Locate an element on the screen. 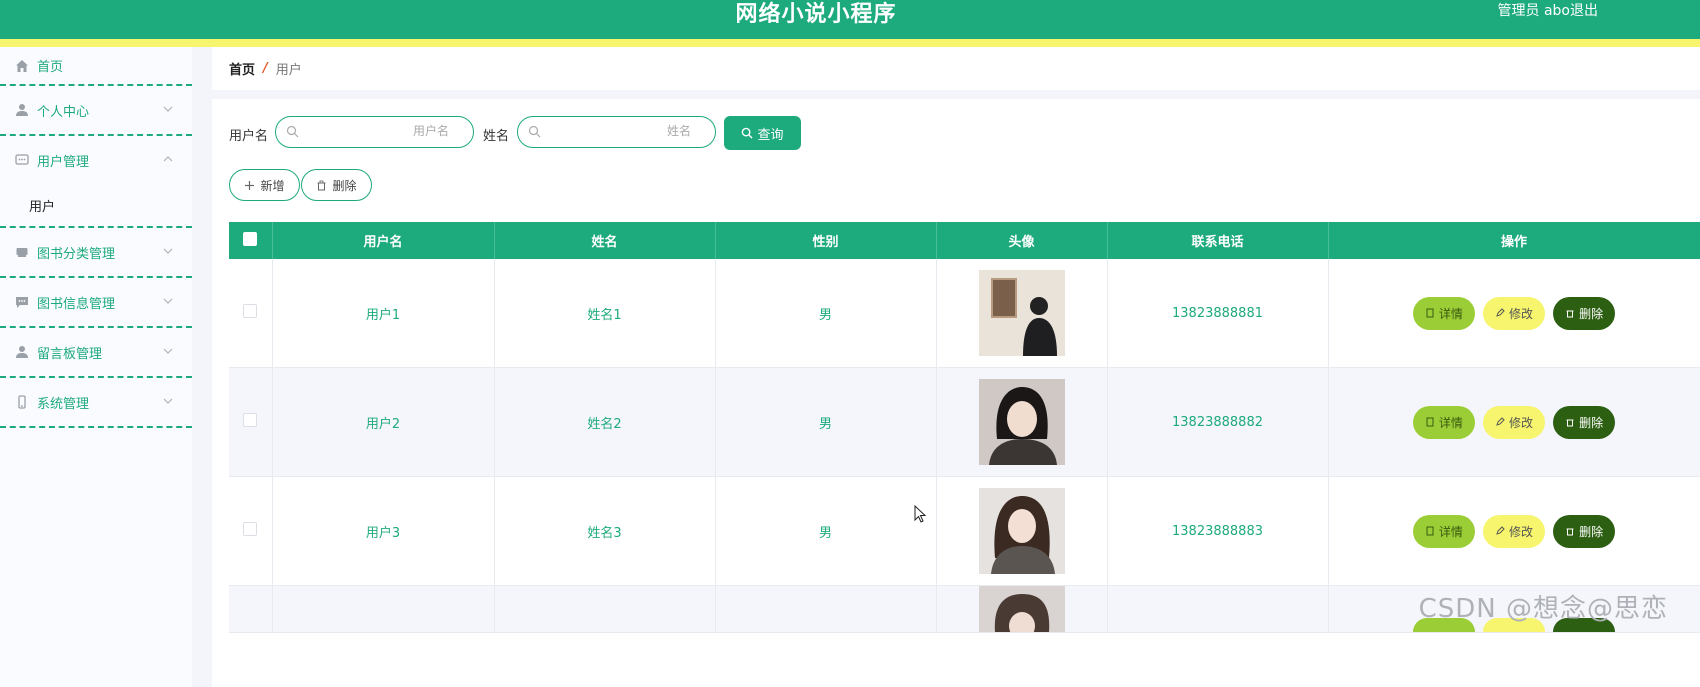  mouse-cursor-icon is located at coordinates (920, 514).